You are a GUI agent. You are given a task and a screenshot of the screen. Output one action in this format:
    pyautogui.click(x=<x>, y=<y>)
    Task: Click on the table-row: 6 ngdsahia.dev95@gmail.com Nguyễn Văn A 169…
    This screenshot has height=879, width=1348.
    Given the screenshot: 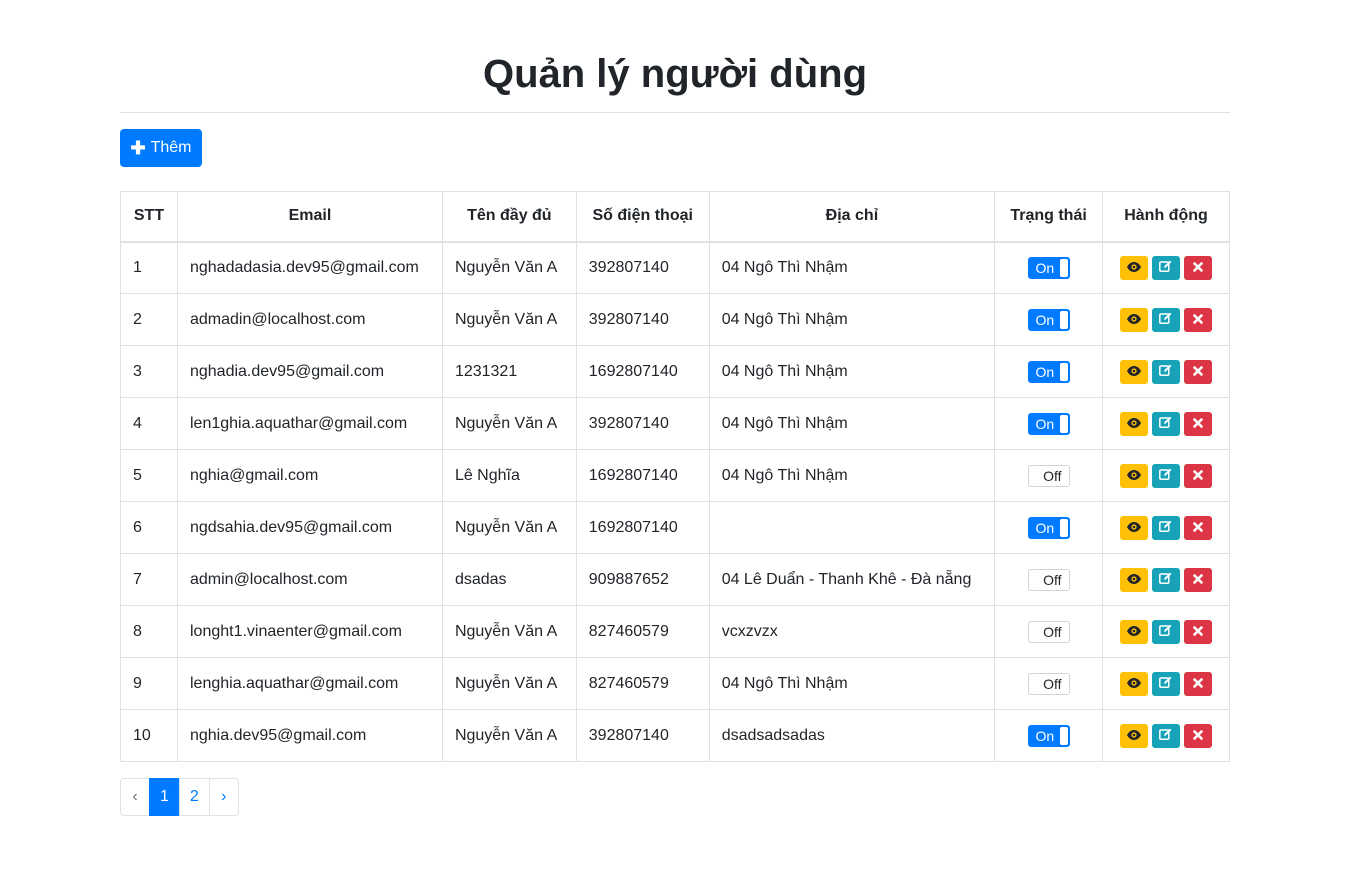 What is the action you would take?
    pyautogui.click(x=675, y=527)
    